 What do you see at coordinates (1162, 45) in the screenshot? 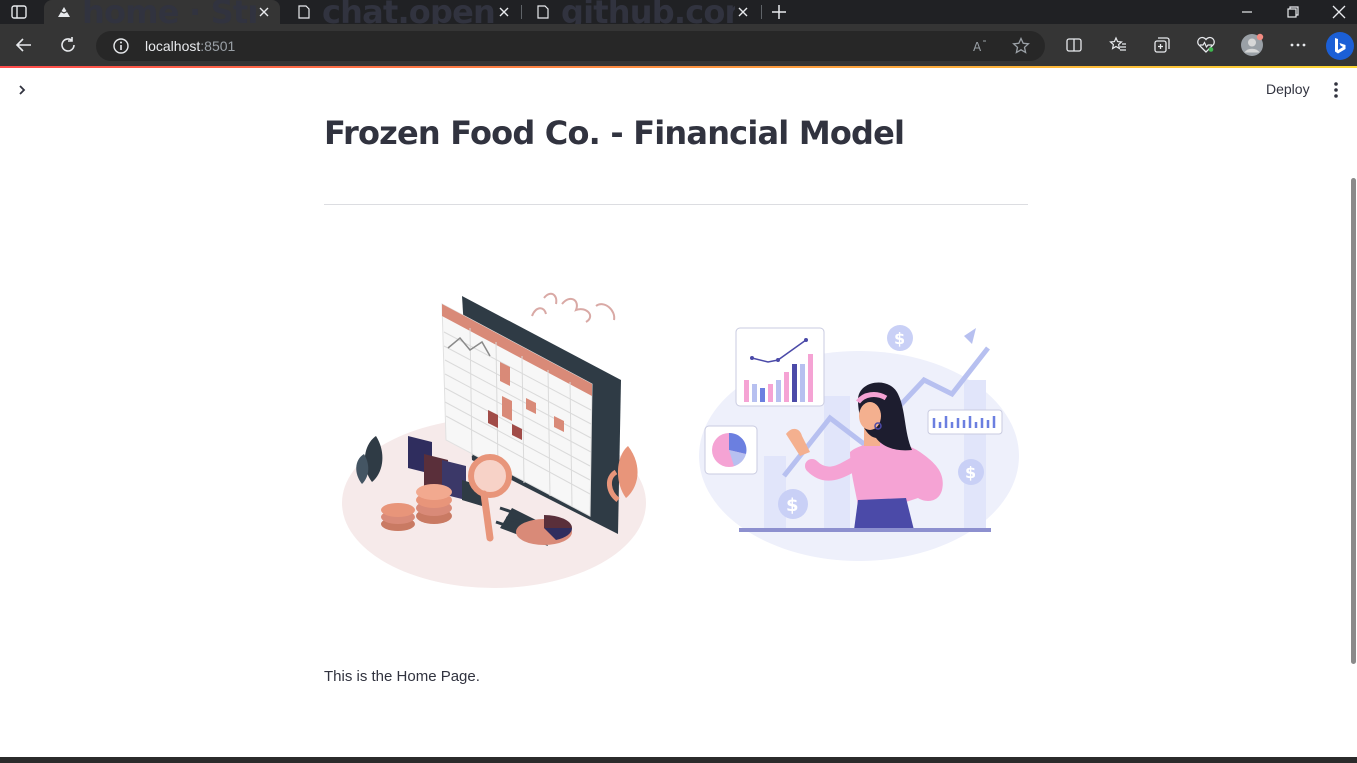
I see `collections-icon` at bounding box center [1162, 45].